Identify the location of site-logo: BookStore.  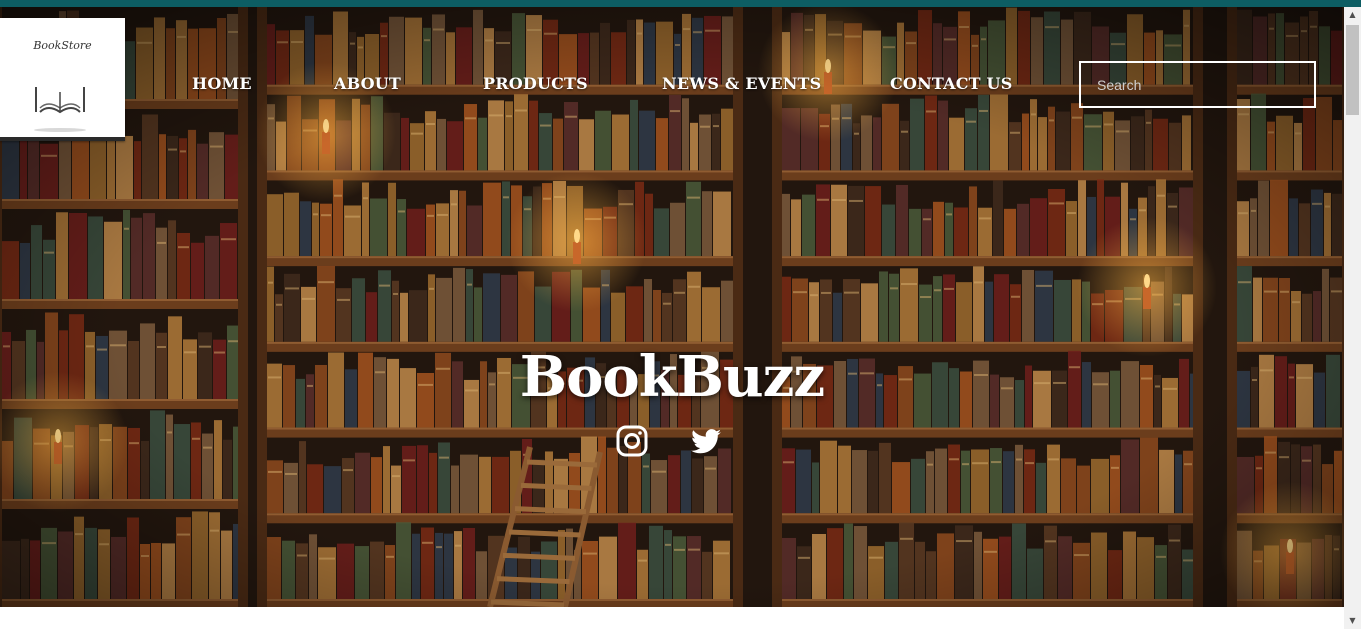
(62, 79).